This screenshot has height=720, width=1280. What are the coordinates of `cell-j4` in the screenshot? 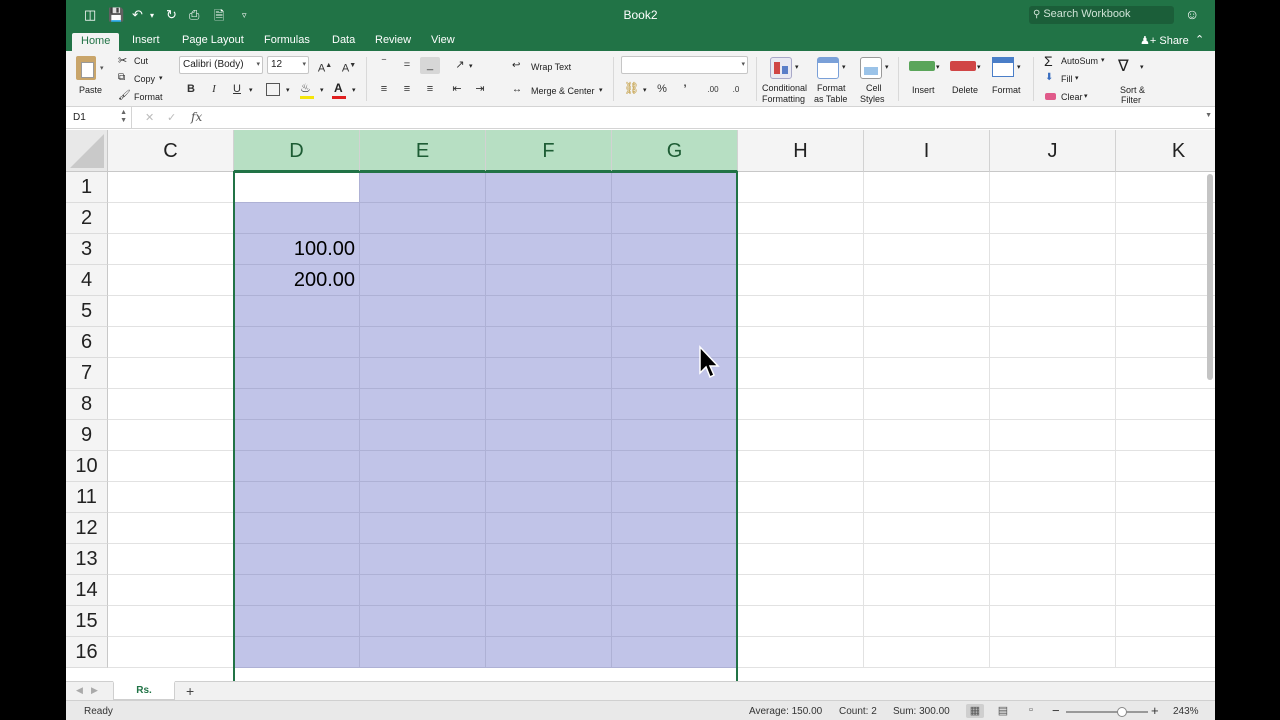 It's located at (1053, 280).